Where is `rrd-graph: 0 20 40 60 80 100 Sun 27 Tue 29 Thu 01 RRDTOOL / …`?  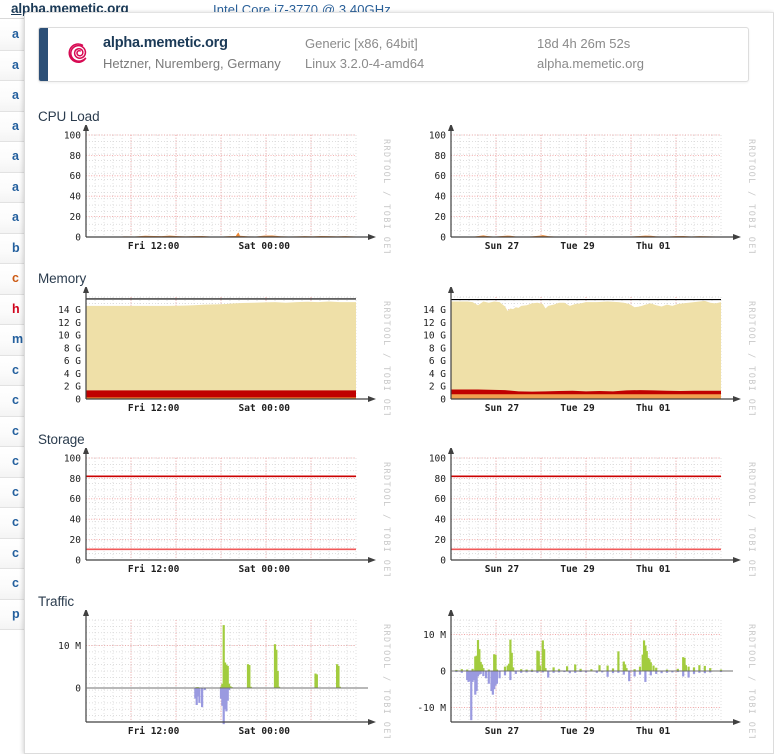
rrd-graph: 0 20 40 60 80 100 Sun 27 Tue 29 Thu 01 RRDTOOL / … is located at coordinates (592, 512).